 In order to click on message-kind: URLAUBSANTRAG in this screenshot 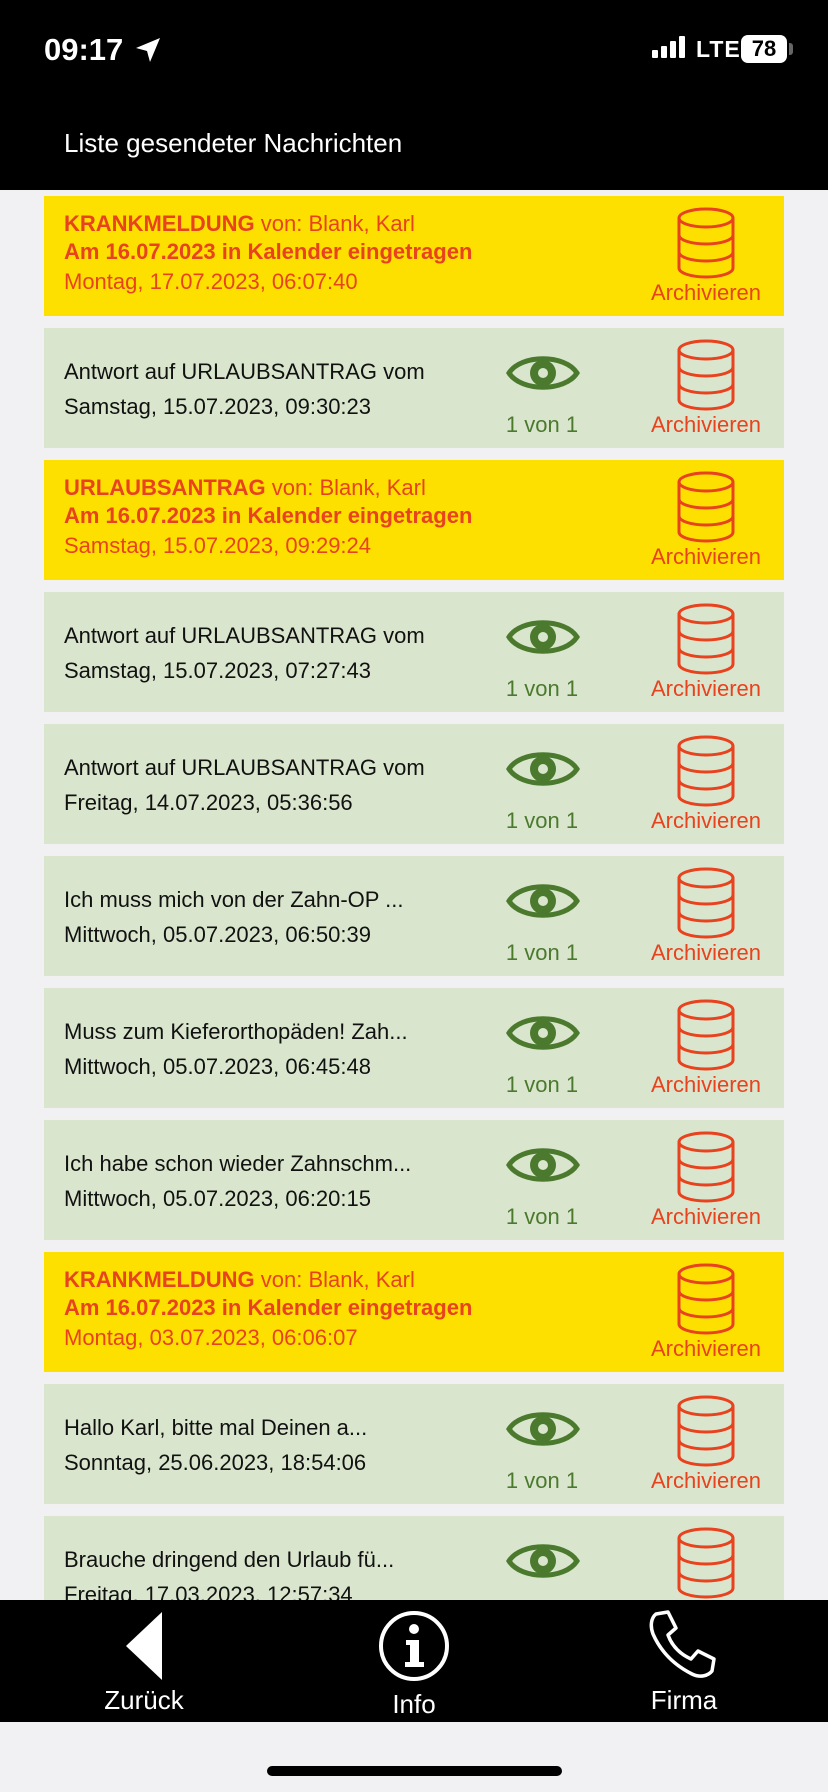, I will do `click(165, 487)`.